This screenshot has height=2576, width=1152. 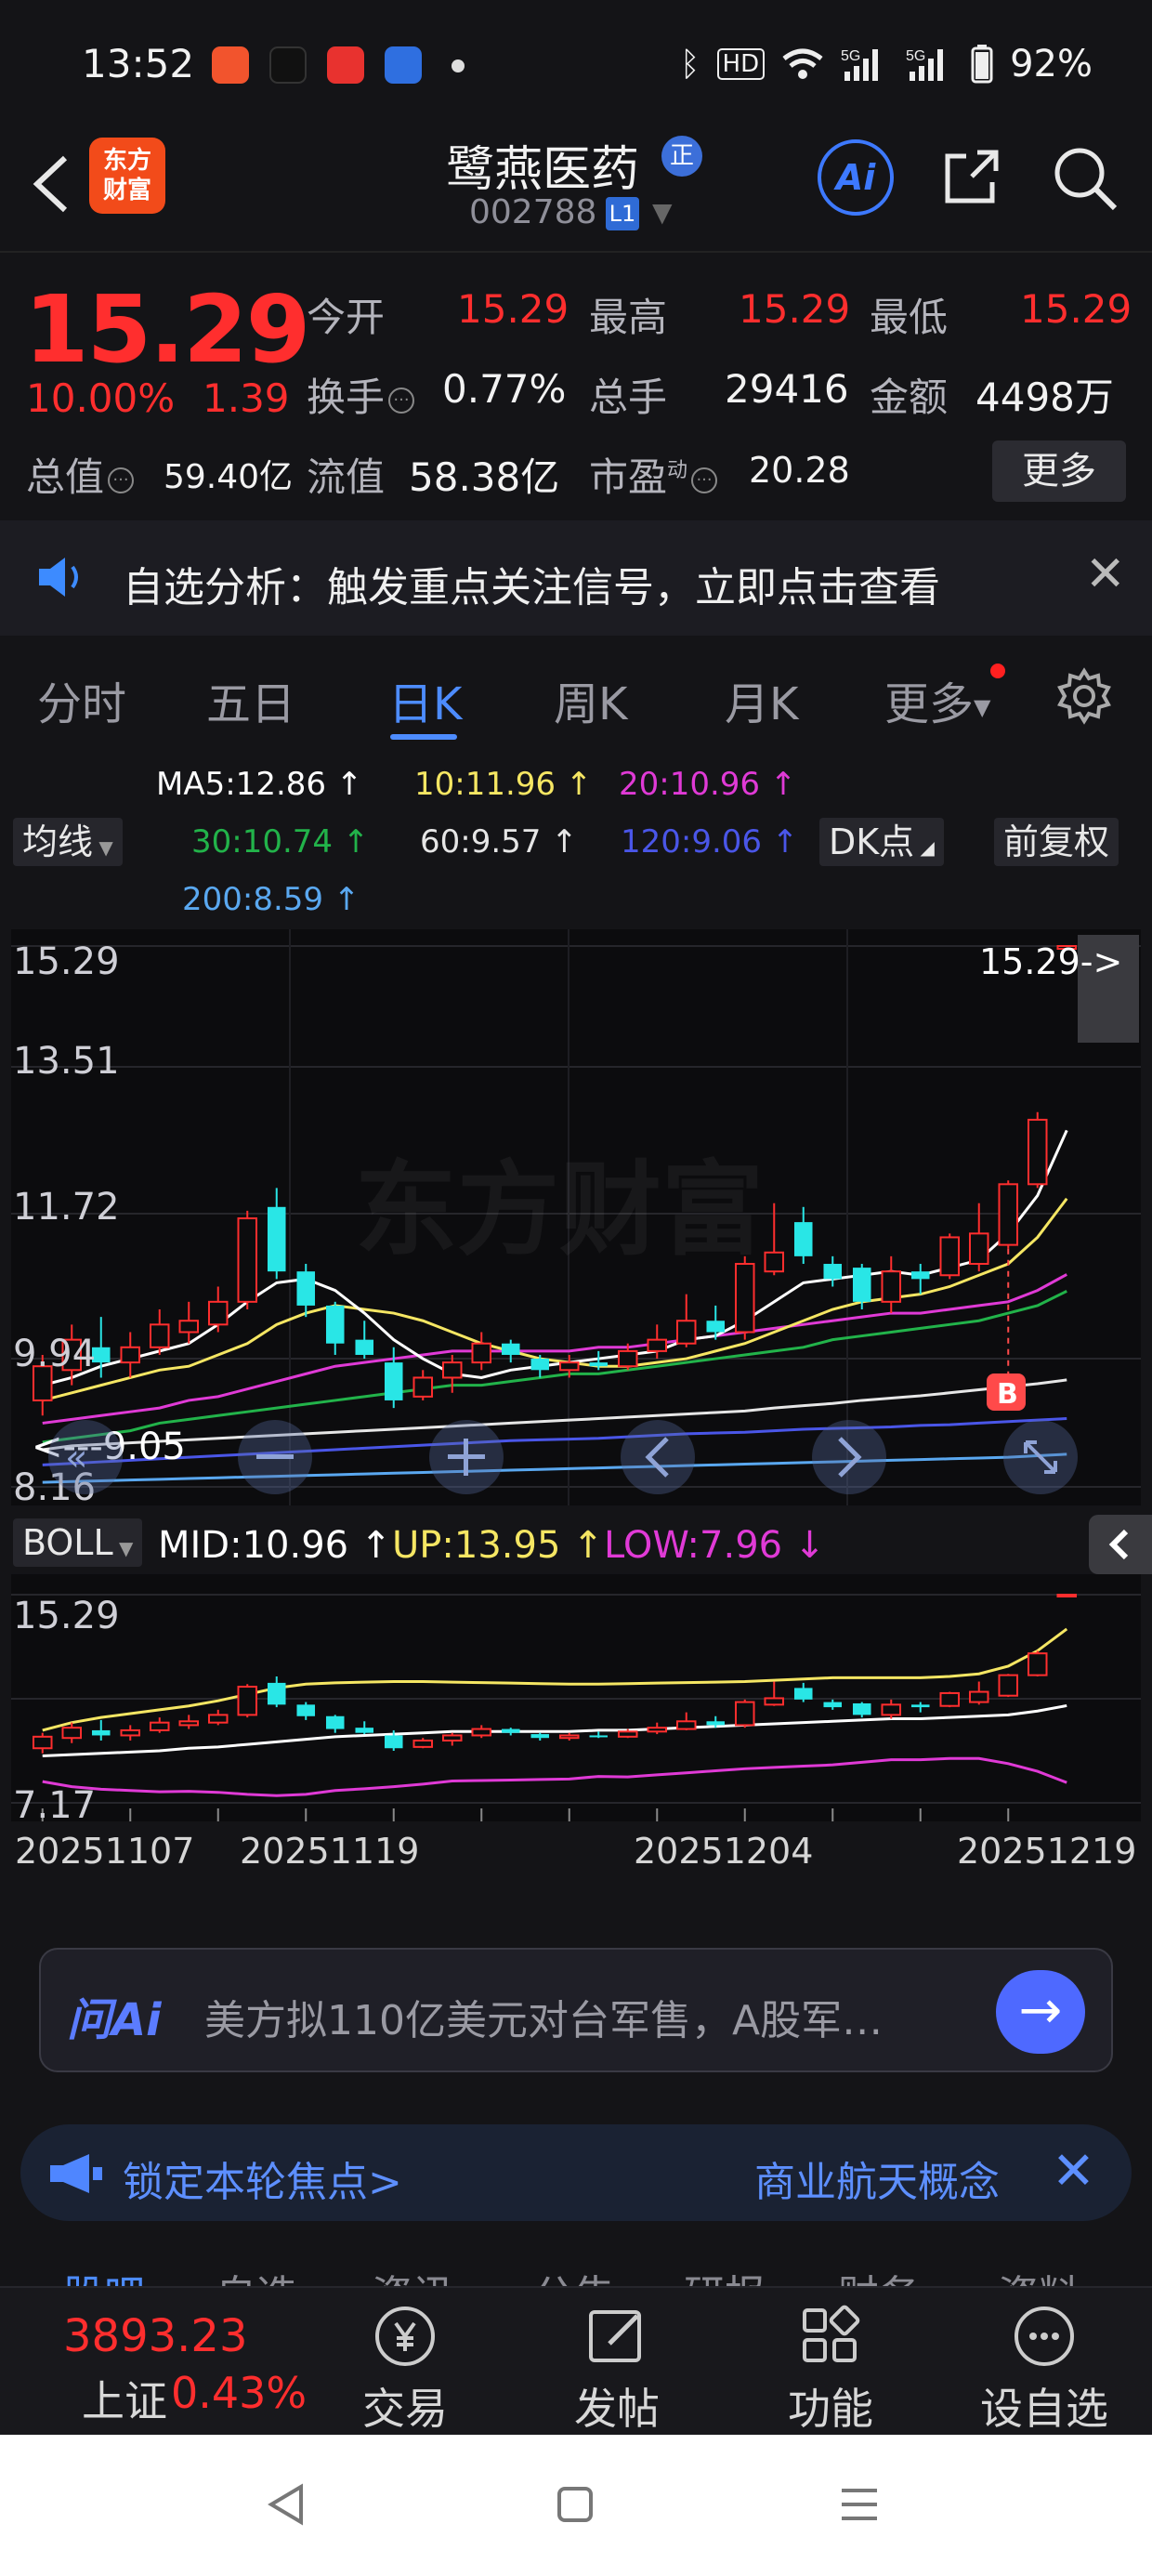 I want to click on tab-guba: 股吧, so click(x=104, y=2274).